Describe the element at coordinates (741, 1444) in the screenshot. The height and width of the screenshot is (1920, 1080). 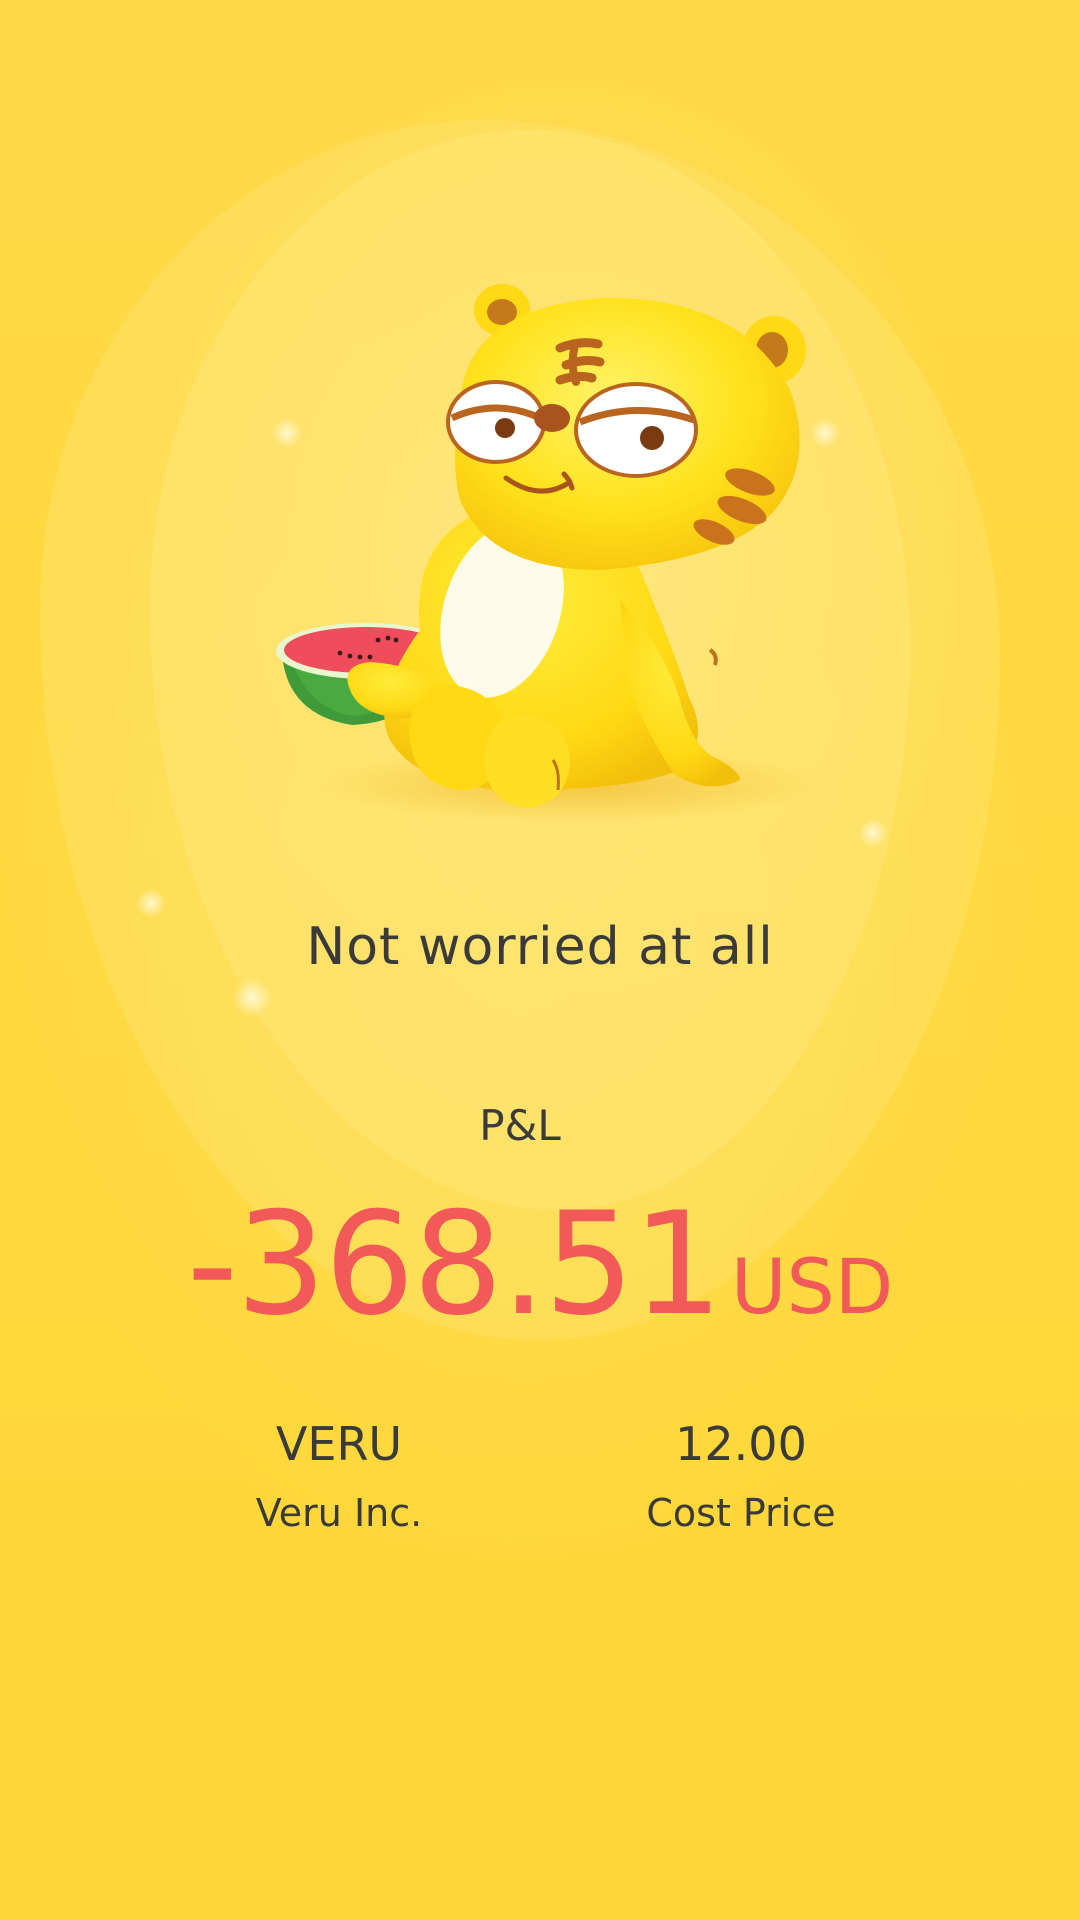
I see `cost-price-value: 12.00` at that location.